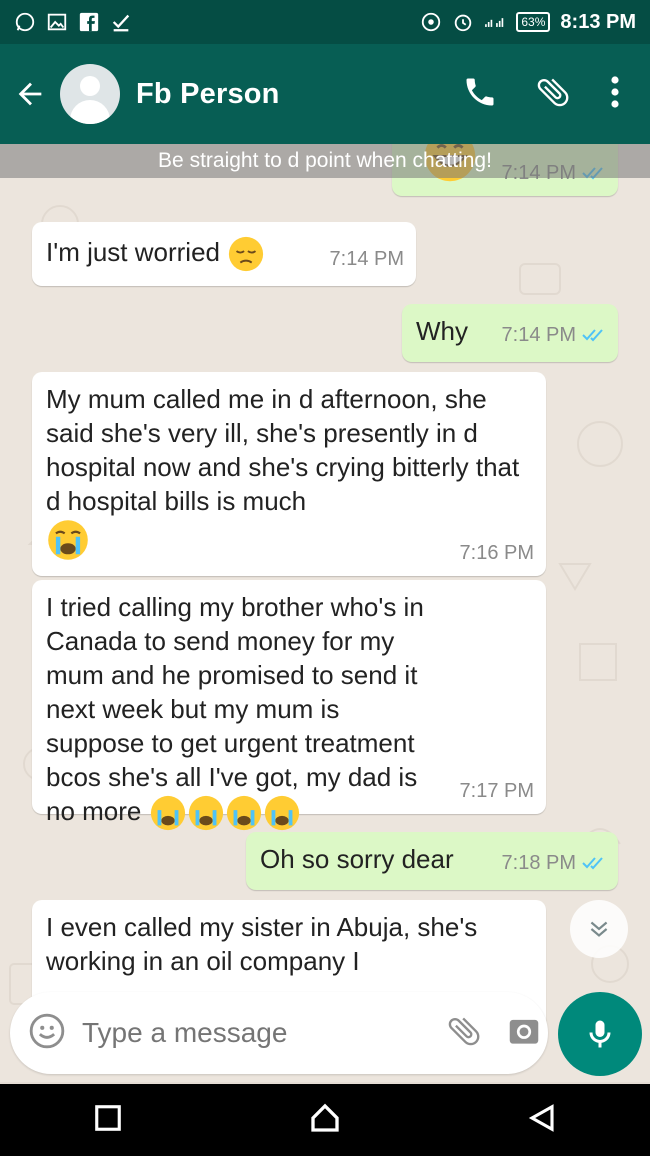  I want to click on notification-icons, so click(73, 22).